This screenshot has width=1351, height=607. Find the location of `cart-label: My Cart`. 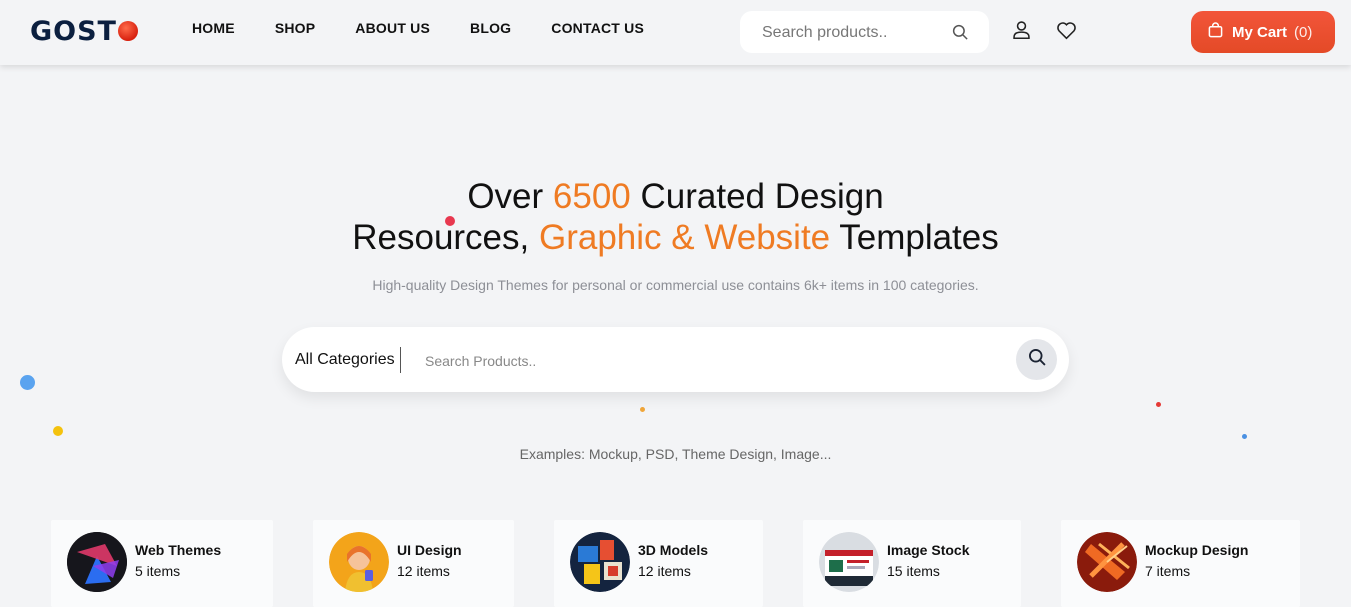

cart-label: My Cart is located at coordinates (1260, 32).